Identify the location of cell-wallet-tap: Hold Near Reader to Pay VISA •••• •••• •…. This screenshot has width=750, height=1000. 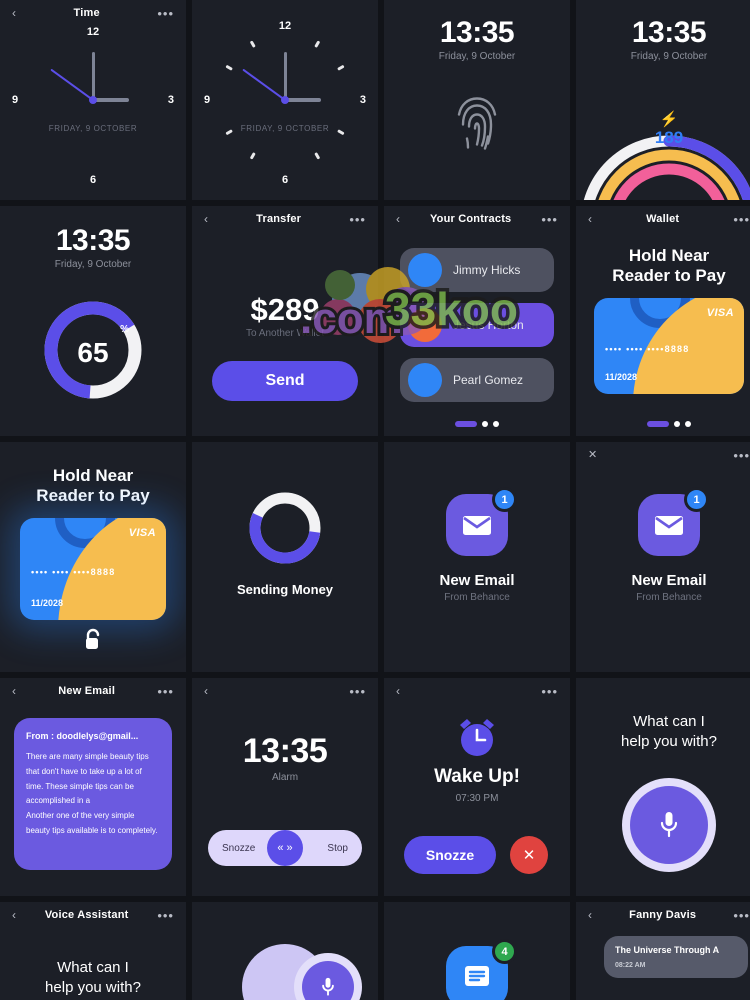
(93, 557).